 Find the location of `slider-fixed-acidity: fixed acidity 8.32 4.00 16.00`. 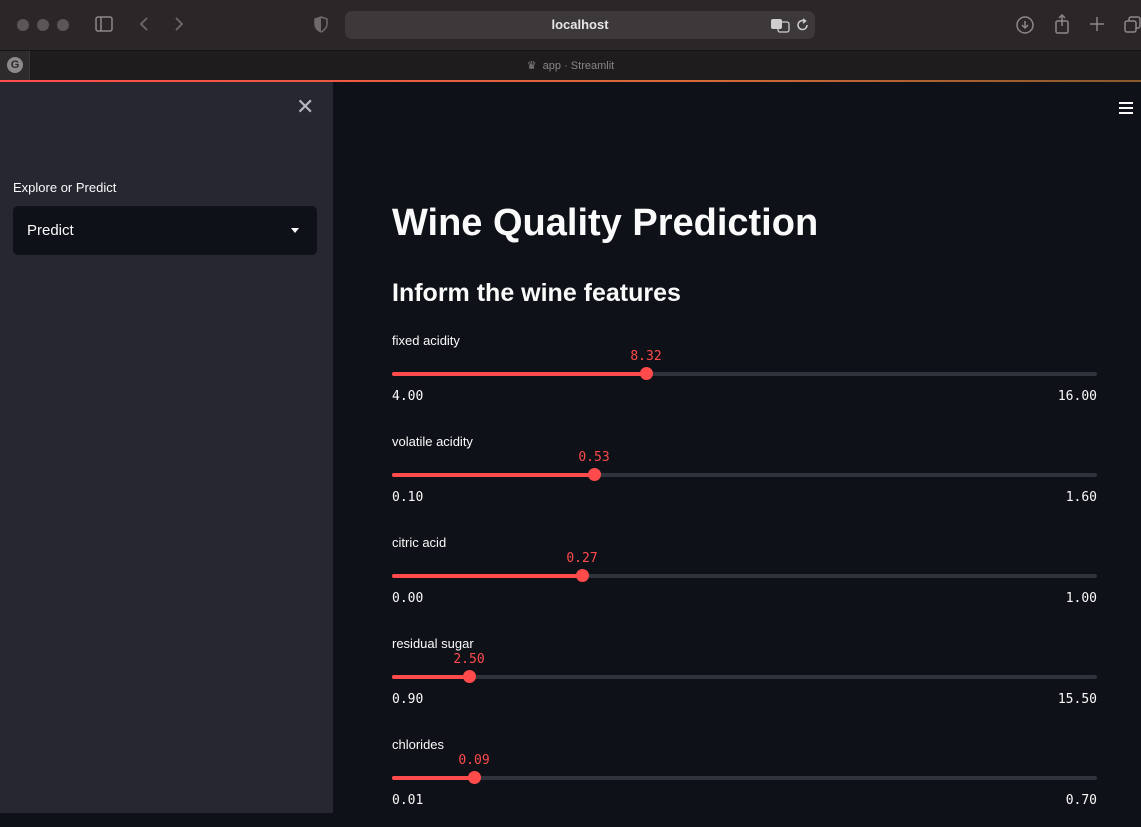

slider-fixed-acidity: fixed acidity 8.32 4.00 16.00 is located at coordinates (744, 378).